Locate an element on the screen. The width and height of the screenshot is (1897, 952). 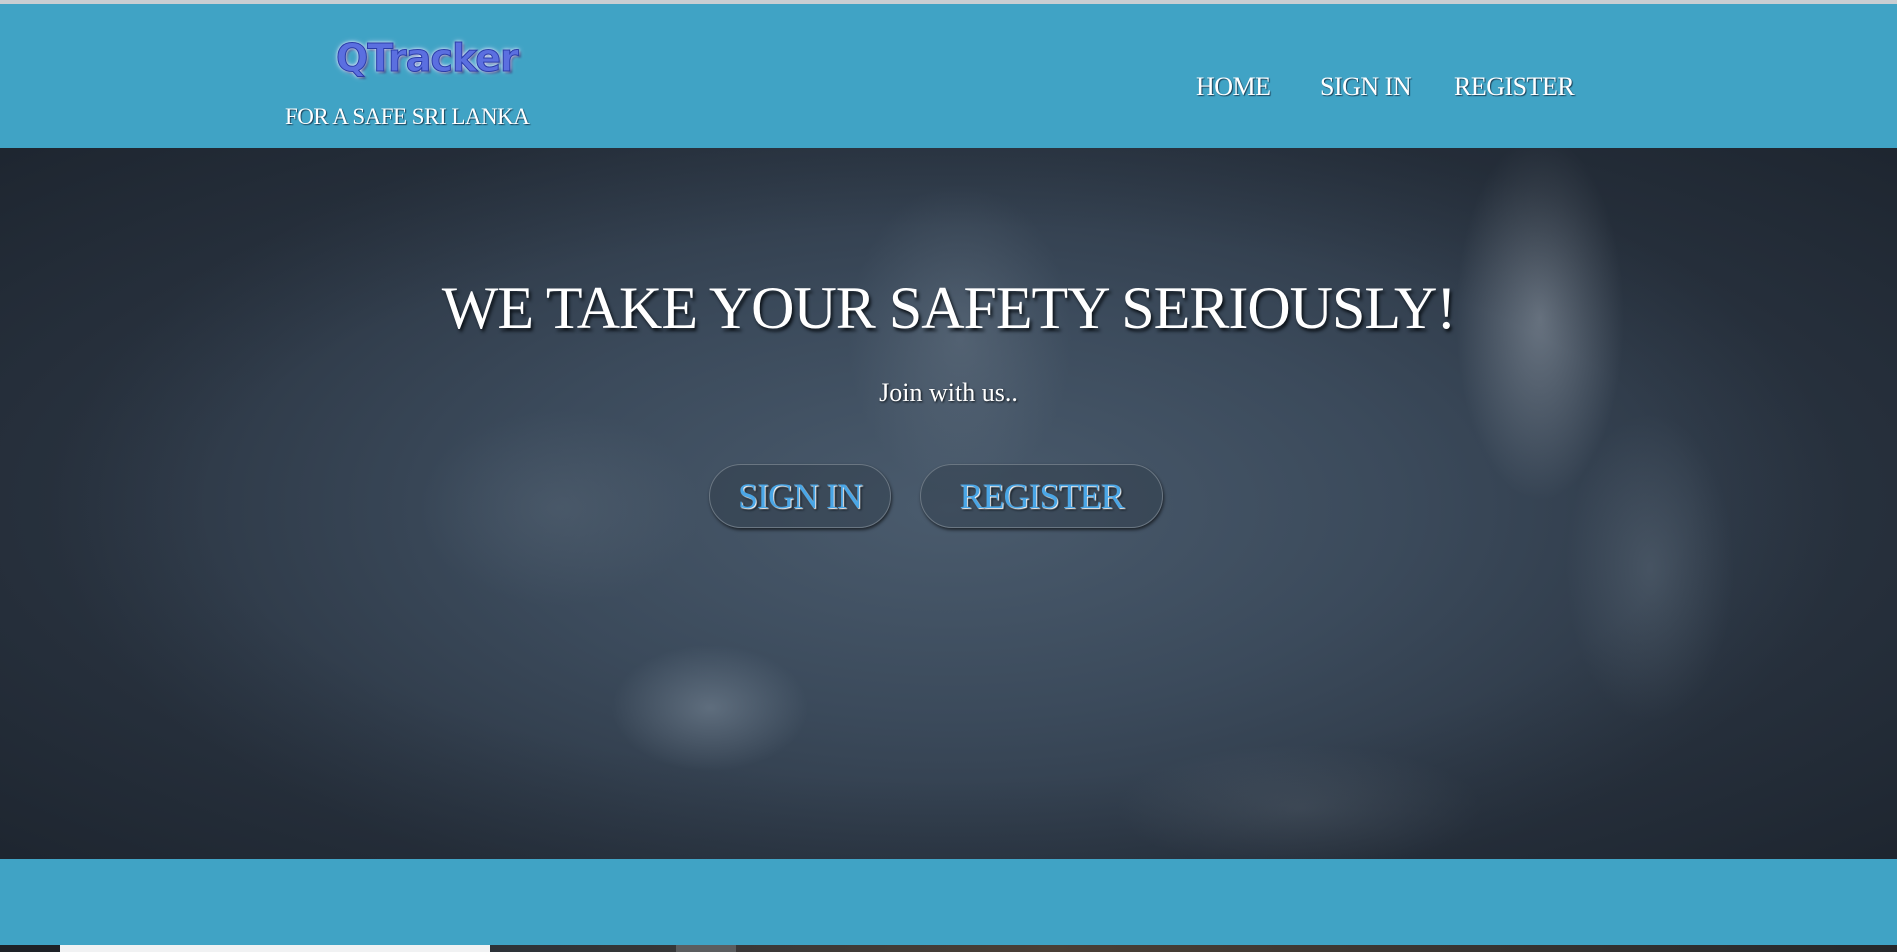
next-section-marker is located at coordinates (706, 948).